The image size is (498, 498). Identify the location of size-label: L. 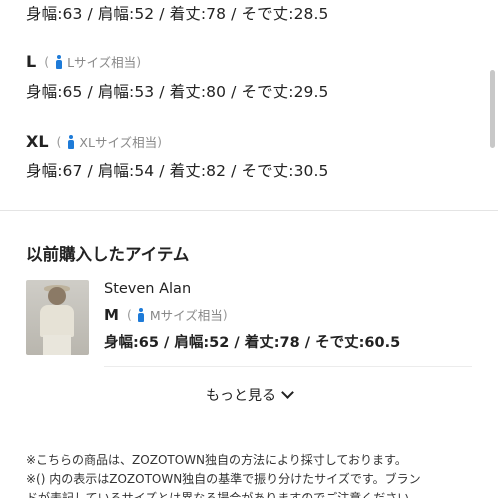
(31, 61).